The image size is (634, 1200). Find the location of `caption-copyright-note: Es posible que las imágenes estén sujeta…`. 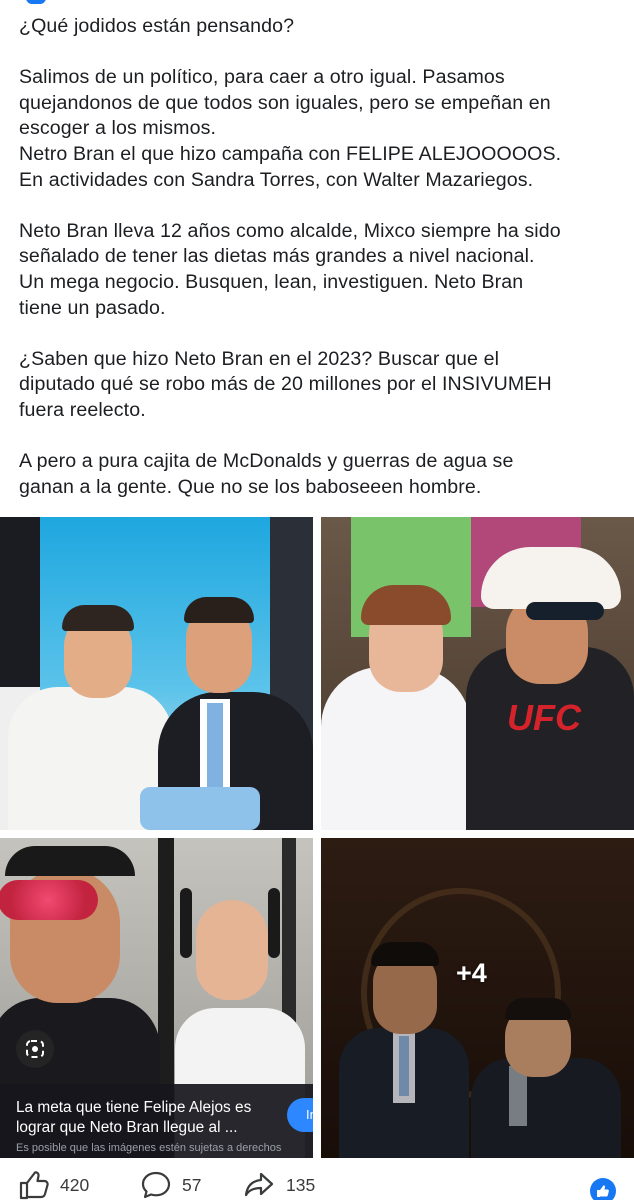

caption-copyright-note: Es posible que las imágenes estén sujeta… is located at coordinates (149, 1148).